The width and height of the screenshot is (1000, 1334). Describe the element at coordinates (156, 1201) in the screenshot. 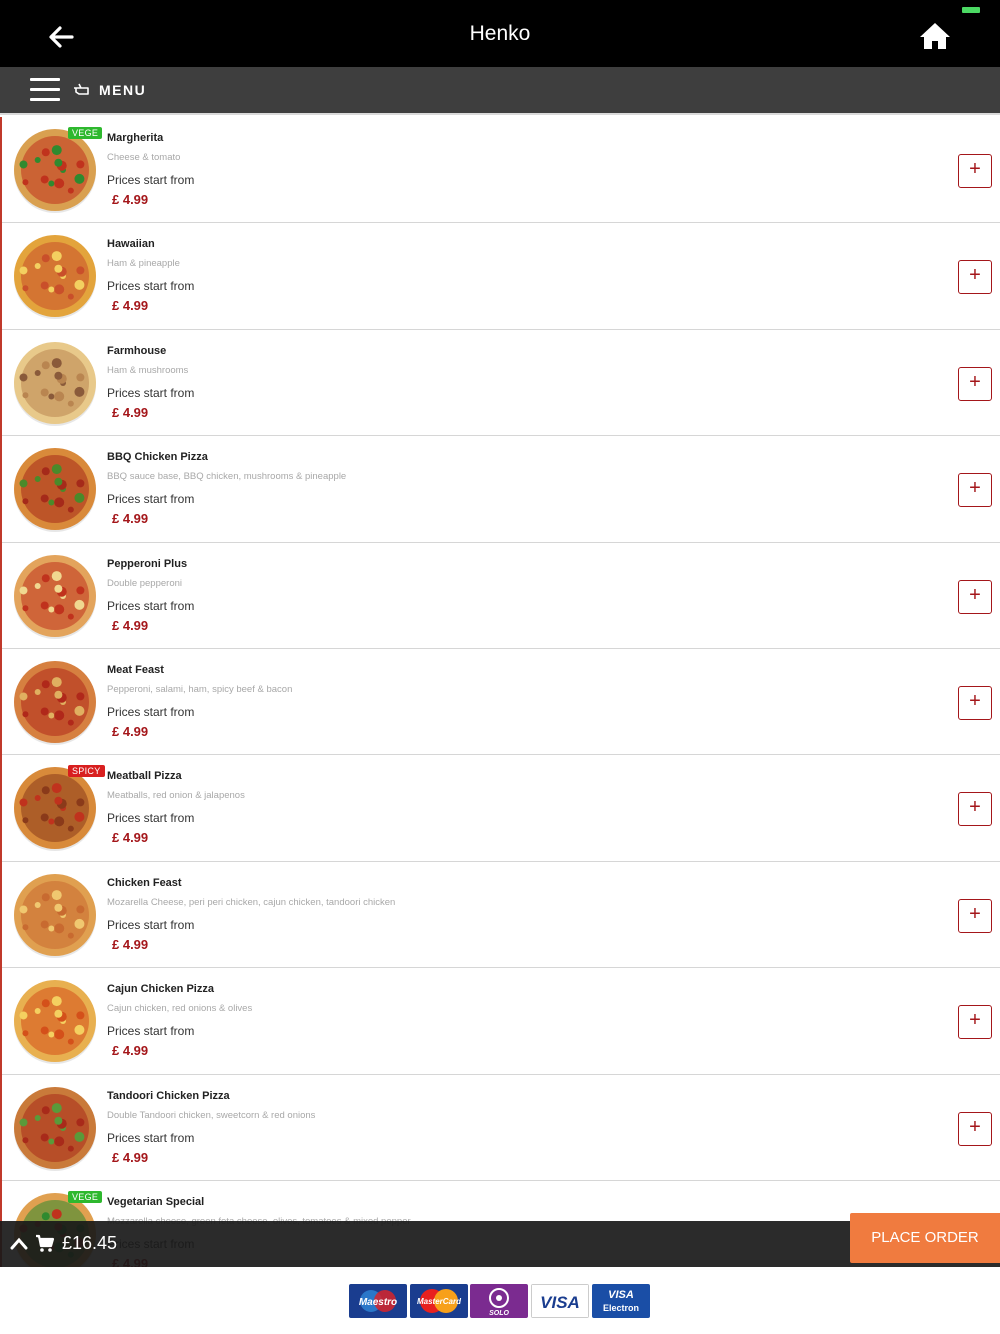

I see `item-name: Vegetarian Special` at that location.